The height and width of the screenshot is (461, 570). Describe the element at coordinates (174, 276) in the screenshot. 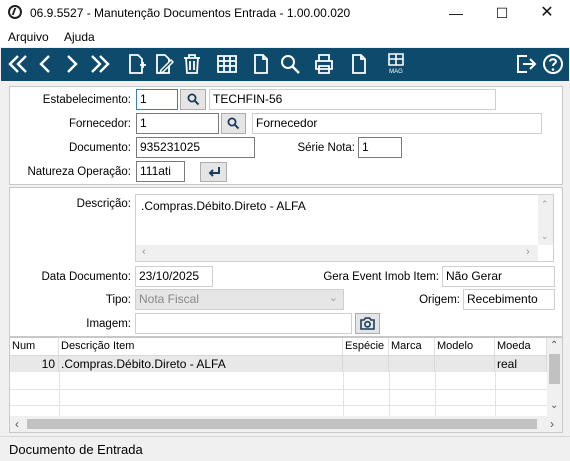

I see `data-documento-input: 23/10/2025` at that location.